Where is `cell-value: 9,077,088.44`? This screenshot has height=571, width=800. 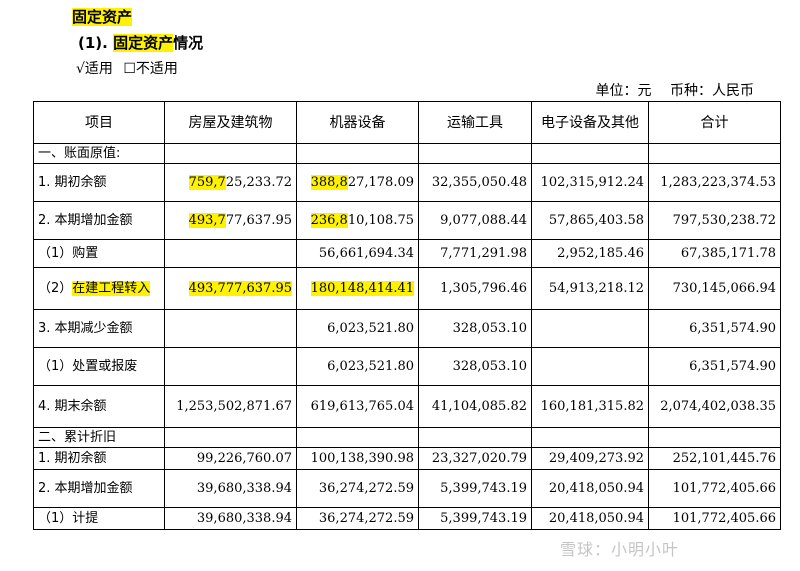 cell-value: 9,077,088.44 is located at coordinates (475, 220).